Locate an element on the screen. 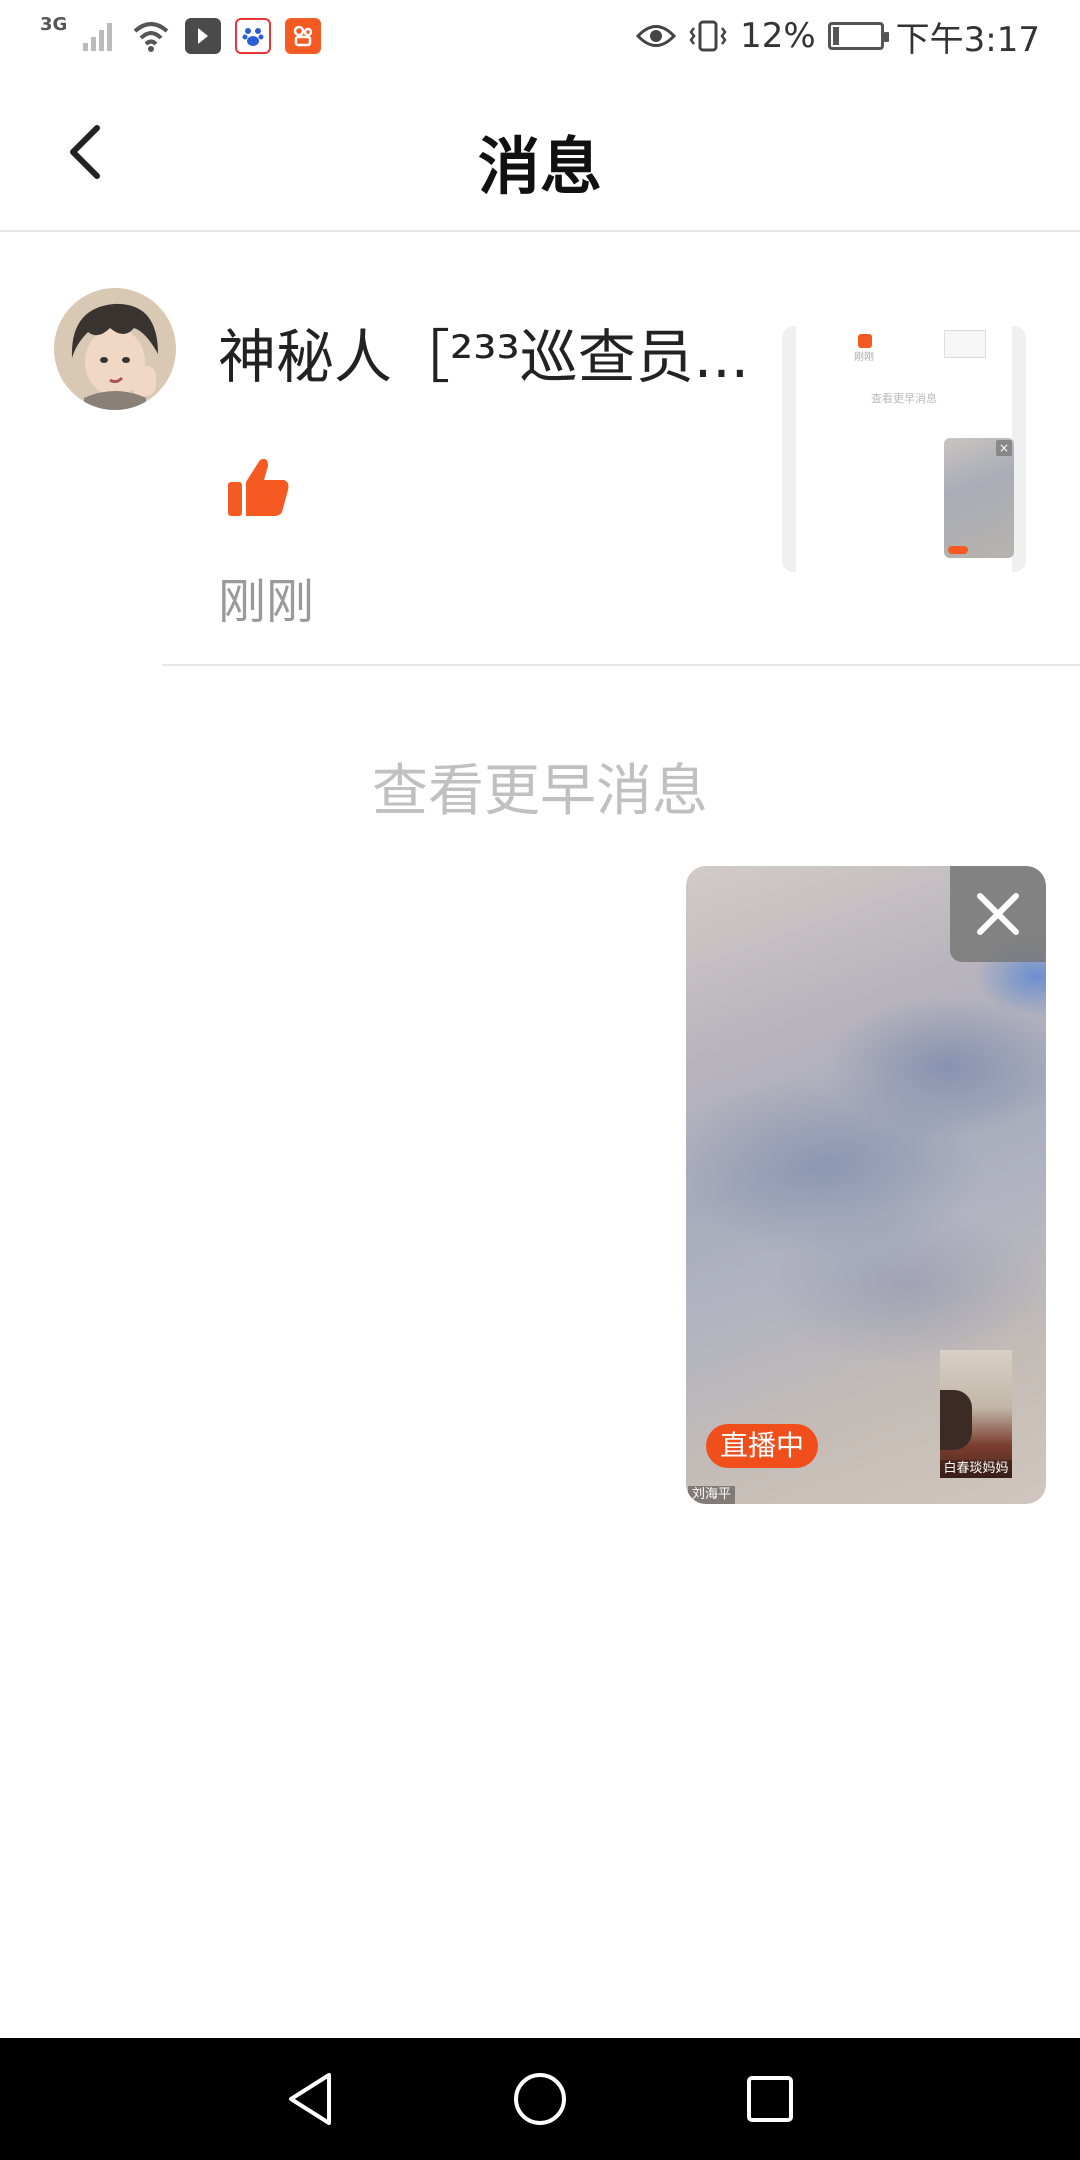 The image size is (1080, 2160). battery-percent: 12% is located at coordinates (778, 36).